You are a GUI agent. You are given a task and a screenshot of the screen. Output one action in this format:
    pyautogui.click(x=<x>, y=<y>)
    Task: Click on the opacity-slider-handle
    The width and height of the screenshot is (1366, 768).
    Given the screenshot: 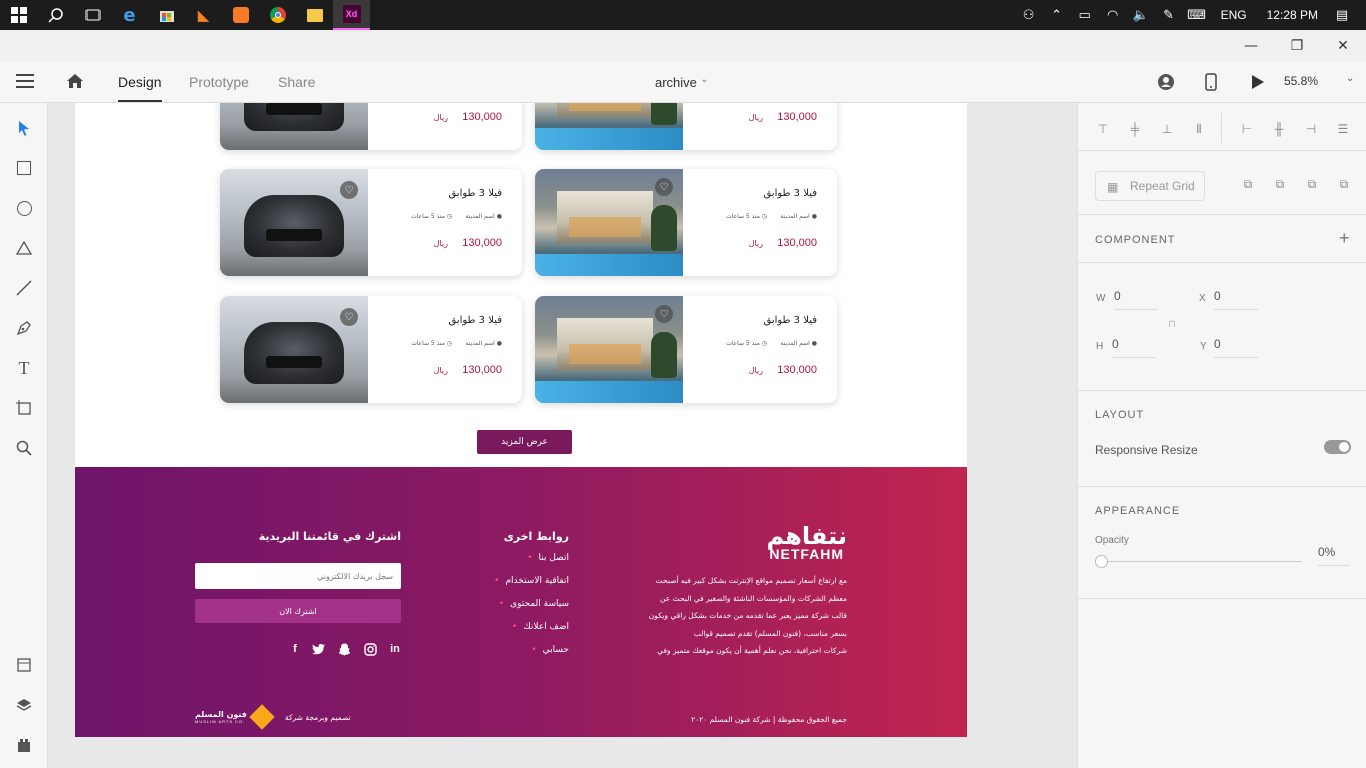 What is the action you would take?
    pyautogui.click(x=1101, y=561)
    